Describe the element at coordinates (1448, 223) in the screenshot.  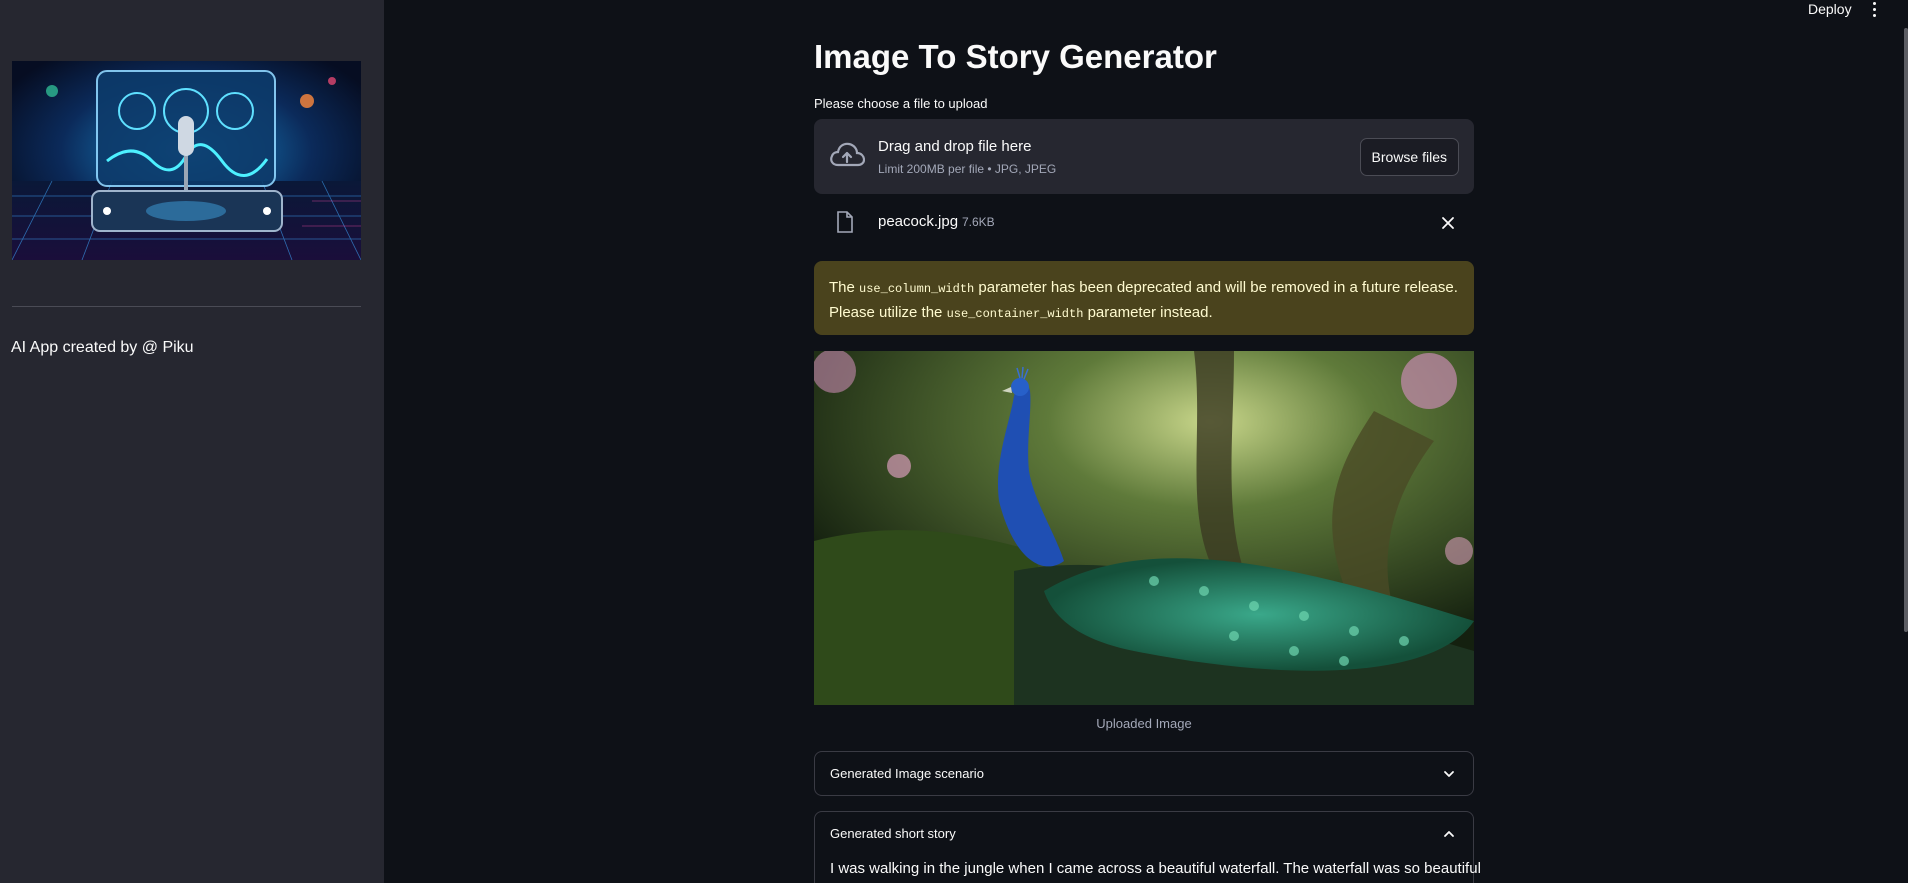
I see `close-icon` at that location.